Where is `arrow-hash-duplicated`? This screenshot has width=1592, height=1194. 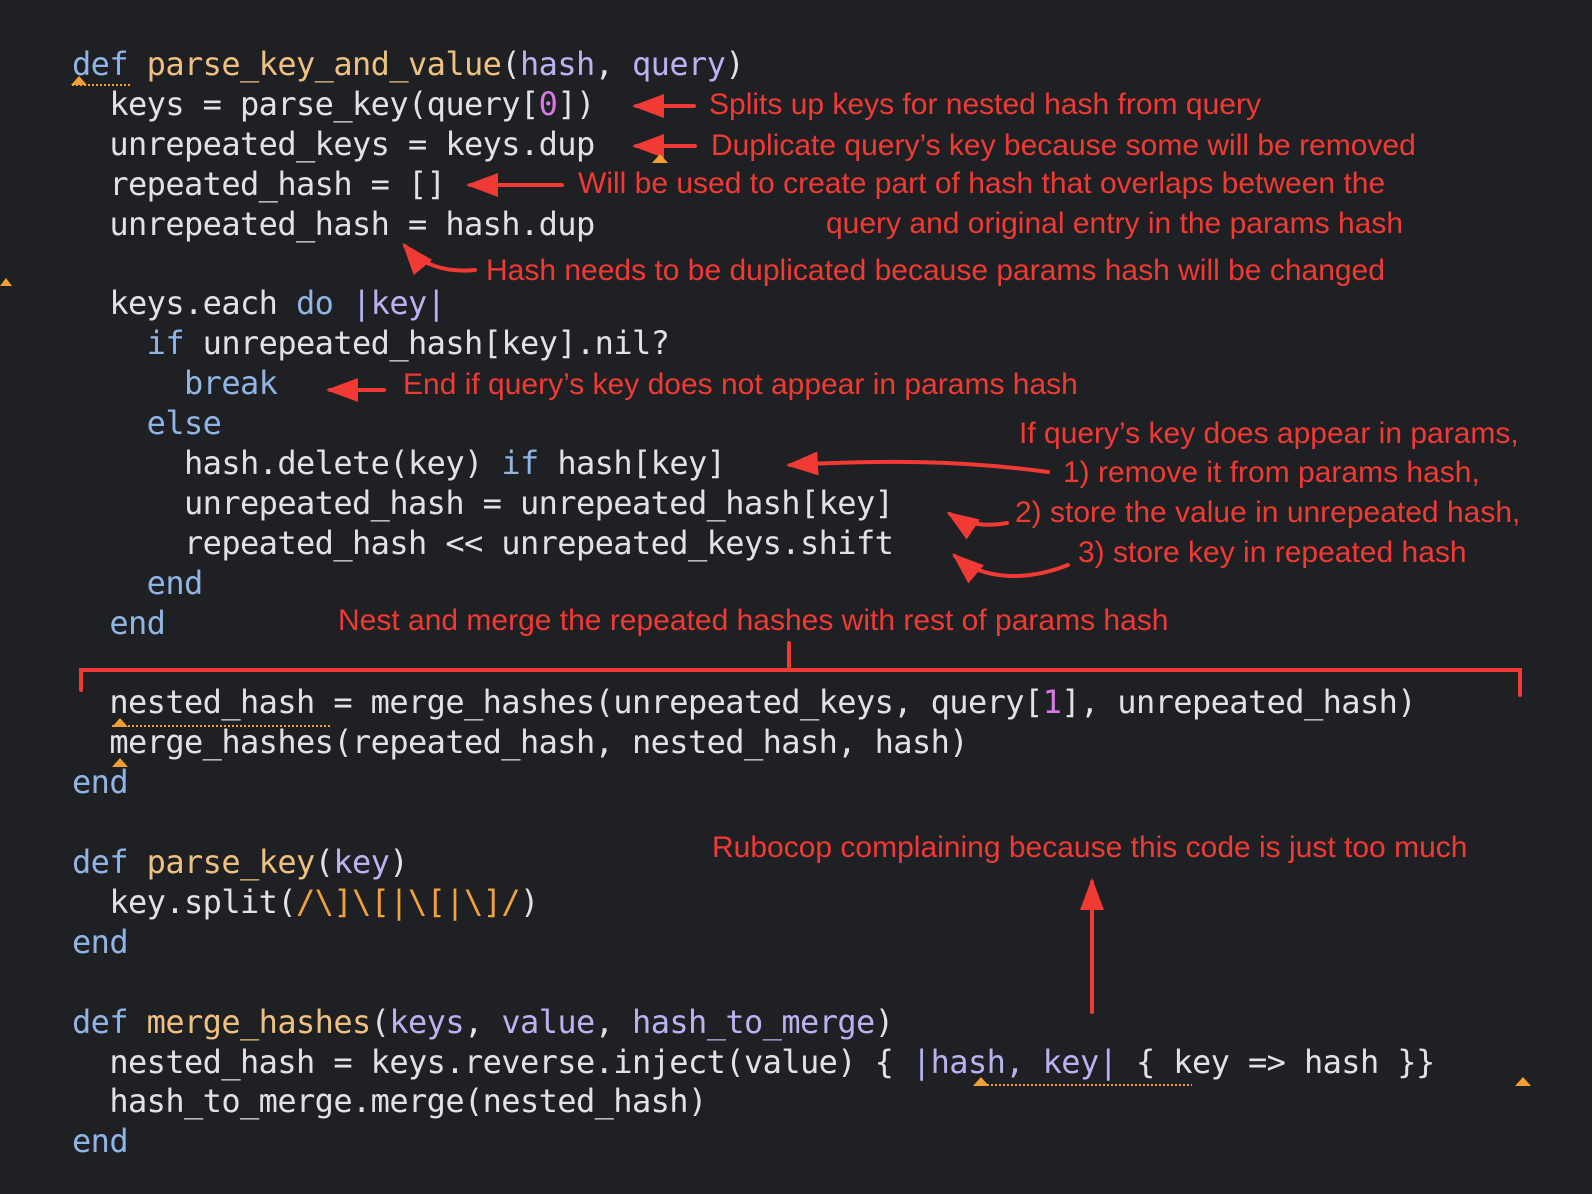 arrow-hash-duplicated is located at coordinates (439, 259).